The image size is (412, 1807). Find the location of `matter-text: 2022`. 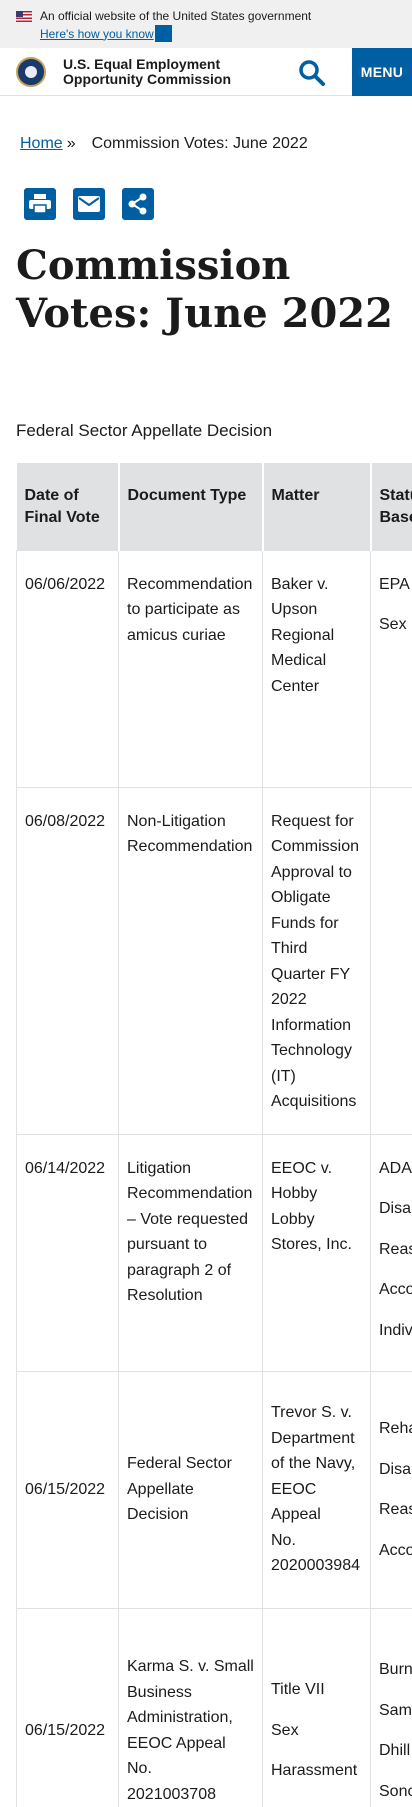

matter-text: 2022 is located at coordinates (289, 999).